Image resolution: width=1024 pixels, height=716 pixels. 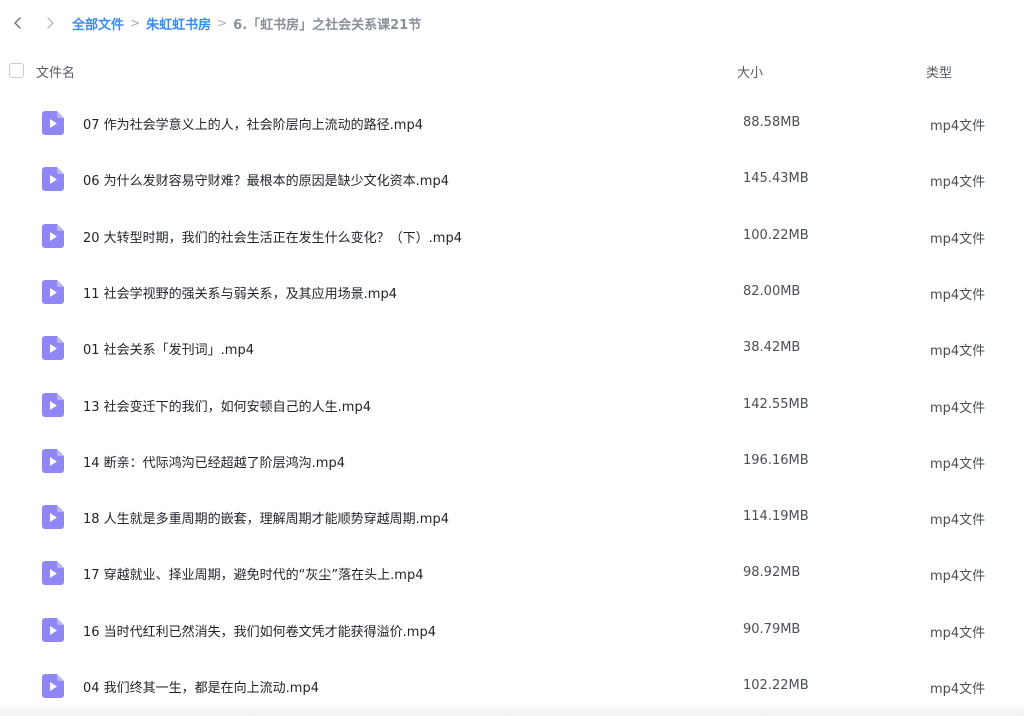 I want to click on breadcrumb: 全部文件 > 朱虹虹书房 > 6.「虹书房」之社会关系课21节, so click(x=246, y=23).